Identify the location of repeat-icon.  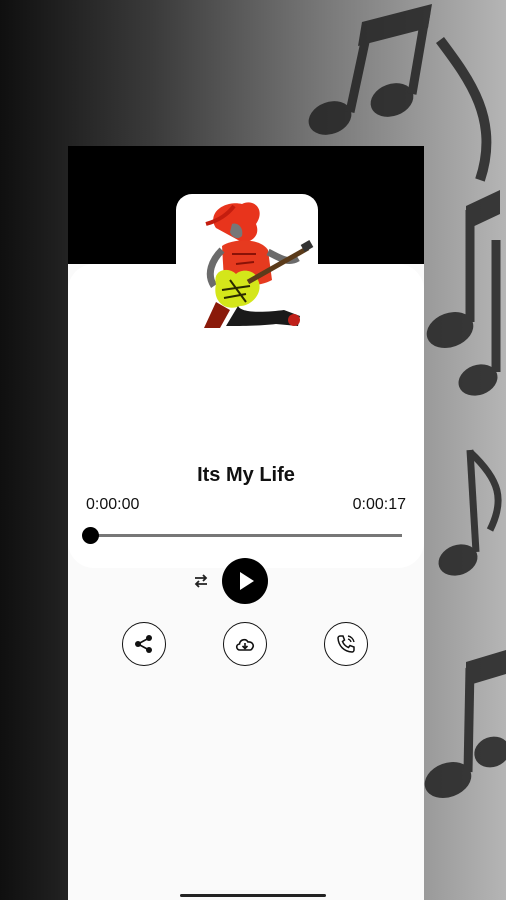
(201, 581).